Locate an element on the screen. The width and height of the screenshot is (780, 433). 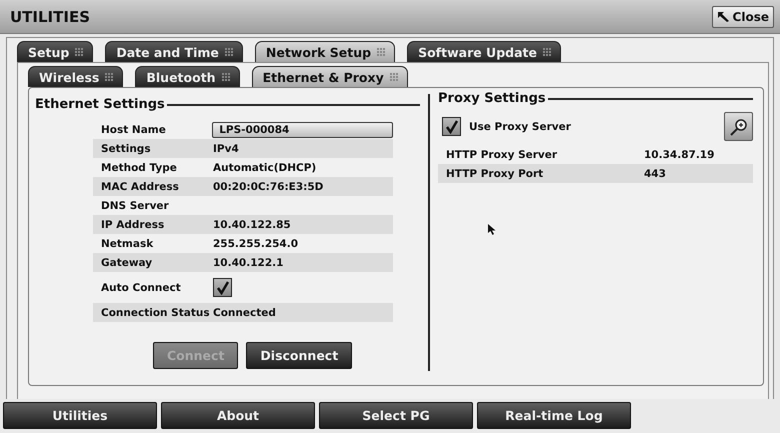
field-value: Connected is located at coordinates (244, 312).